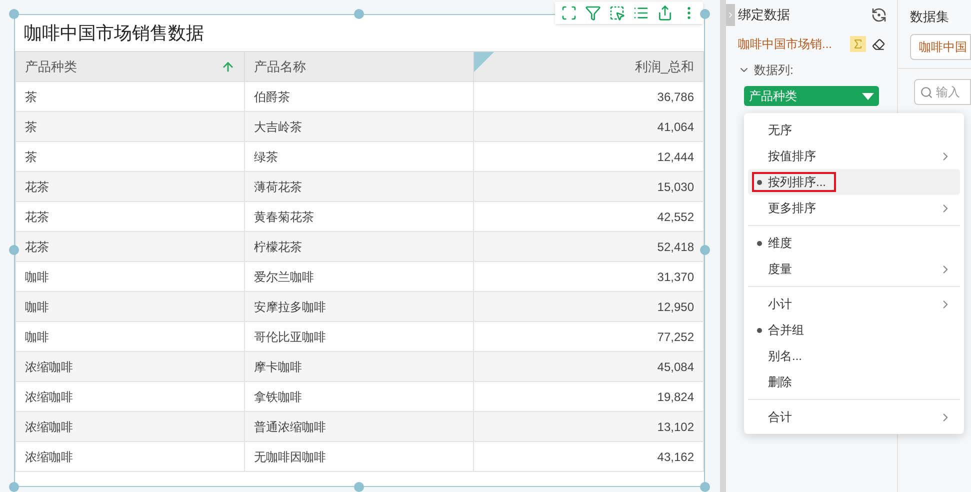 The width and height of the screenshot is (971, 492). Describe the element at coordinates (359, 396) in the screenshot. I see `table-cell: 拿铁咖啡` at that location.